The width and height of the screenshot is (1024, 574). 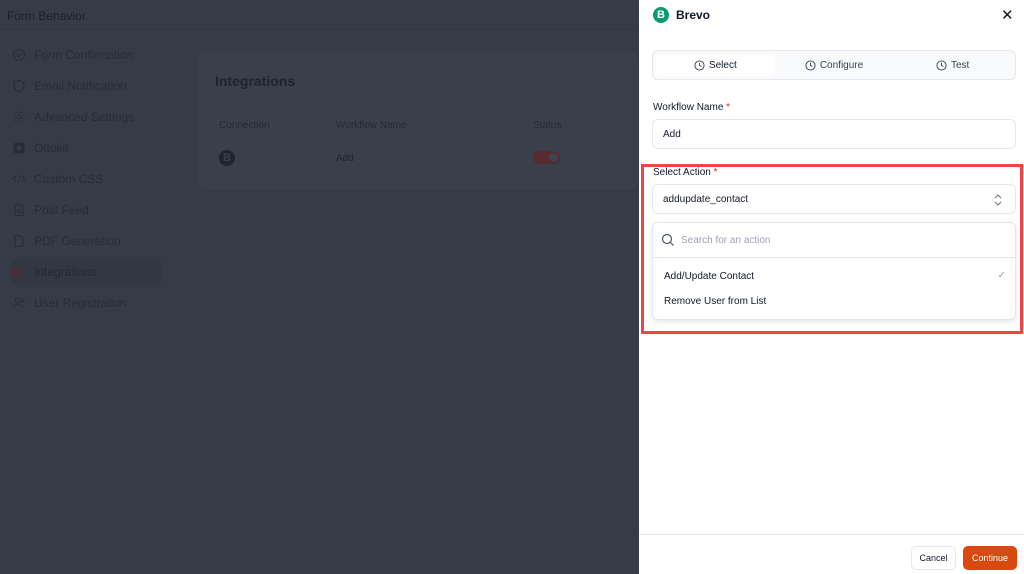 I want to click on sidebar-item-label: PDF Generation, so click(x=77, y=241).